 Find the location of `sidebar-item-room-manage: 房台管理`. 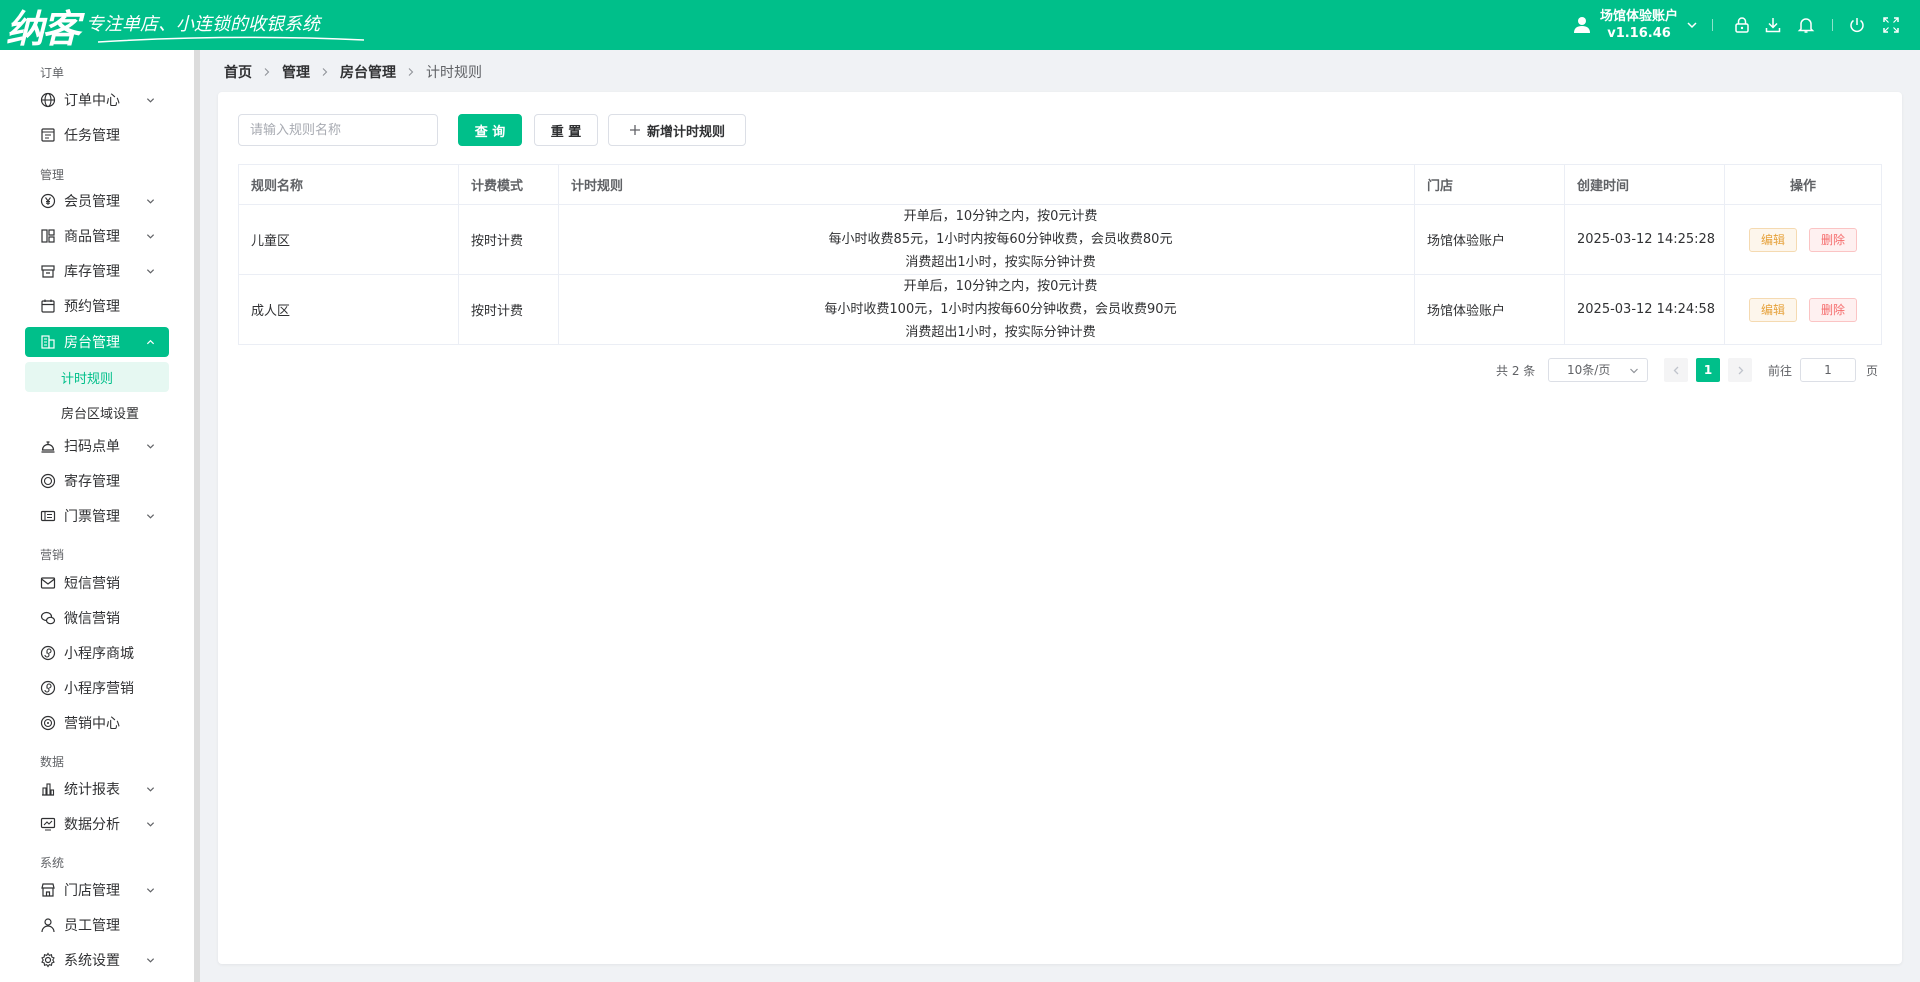

sidebar-item-room-manage: 房台管理 is located at coordinates (97, 342).